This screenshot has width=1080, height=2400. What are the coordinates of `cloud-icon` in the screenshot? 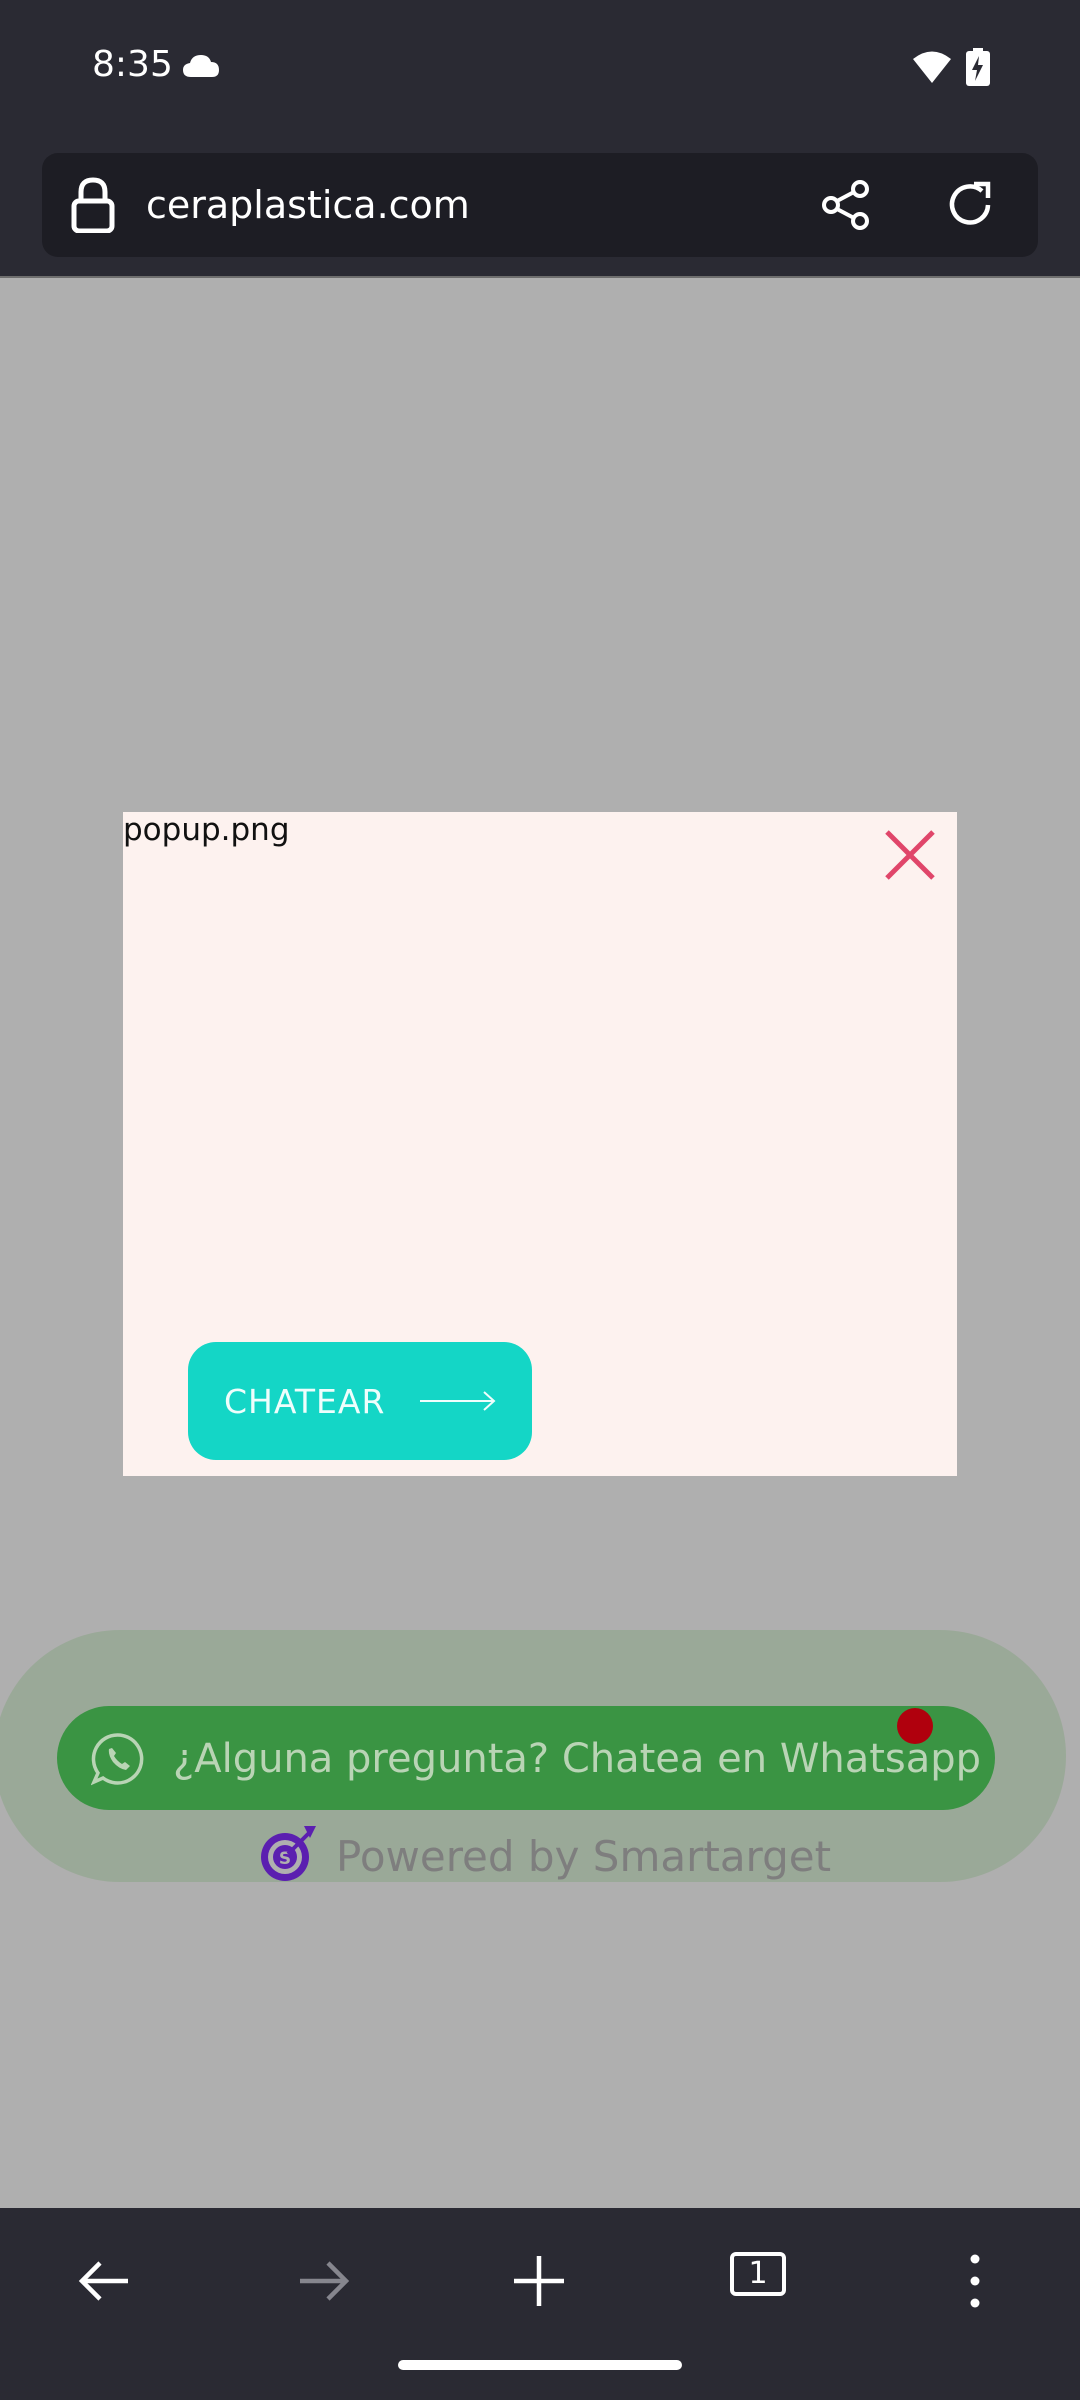 It's located at (201, 66).